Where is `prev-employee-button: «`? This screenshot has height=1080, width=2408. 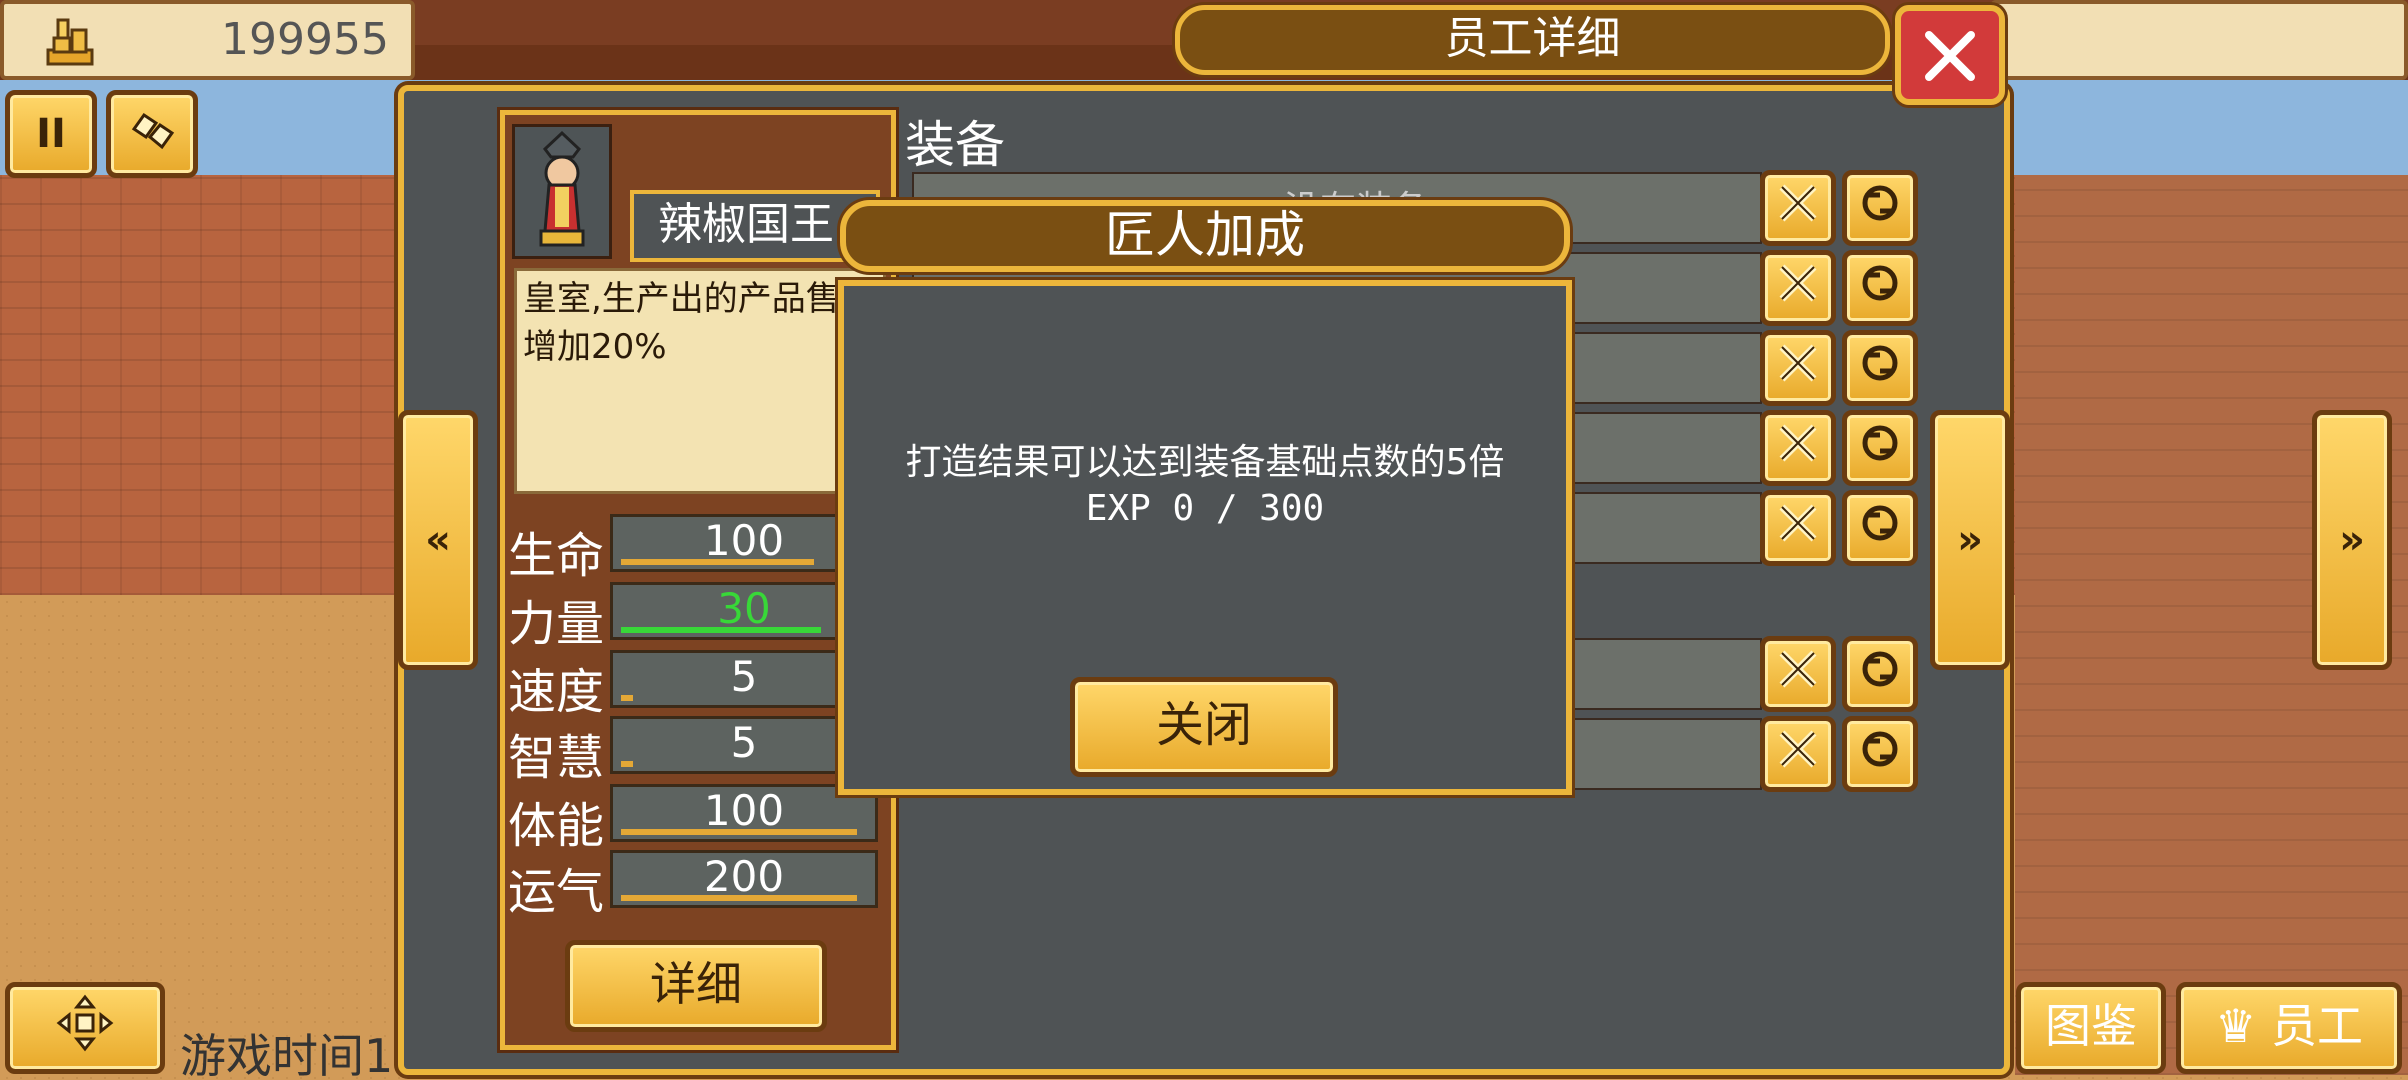 prev-employee-button: « is located at coordinates (438, 540).